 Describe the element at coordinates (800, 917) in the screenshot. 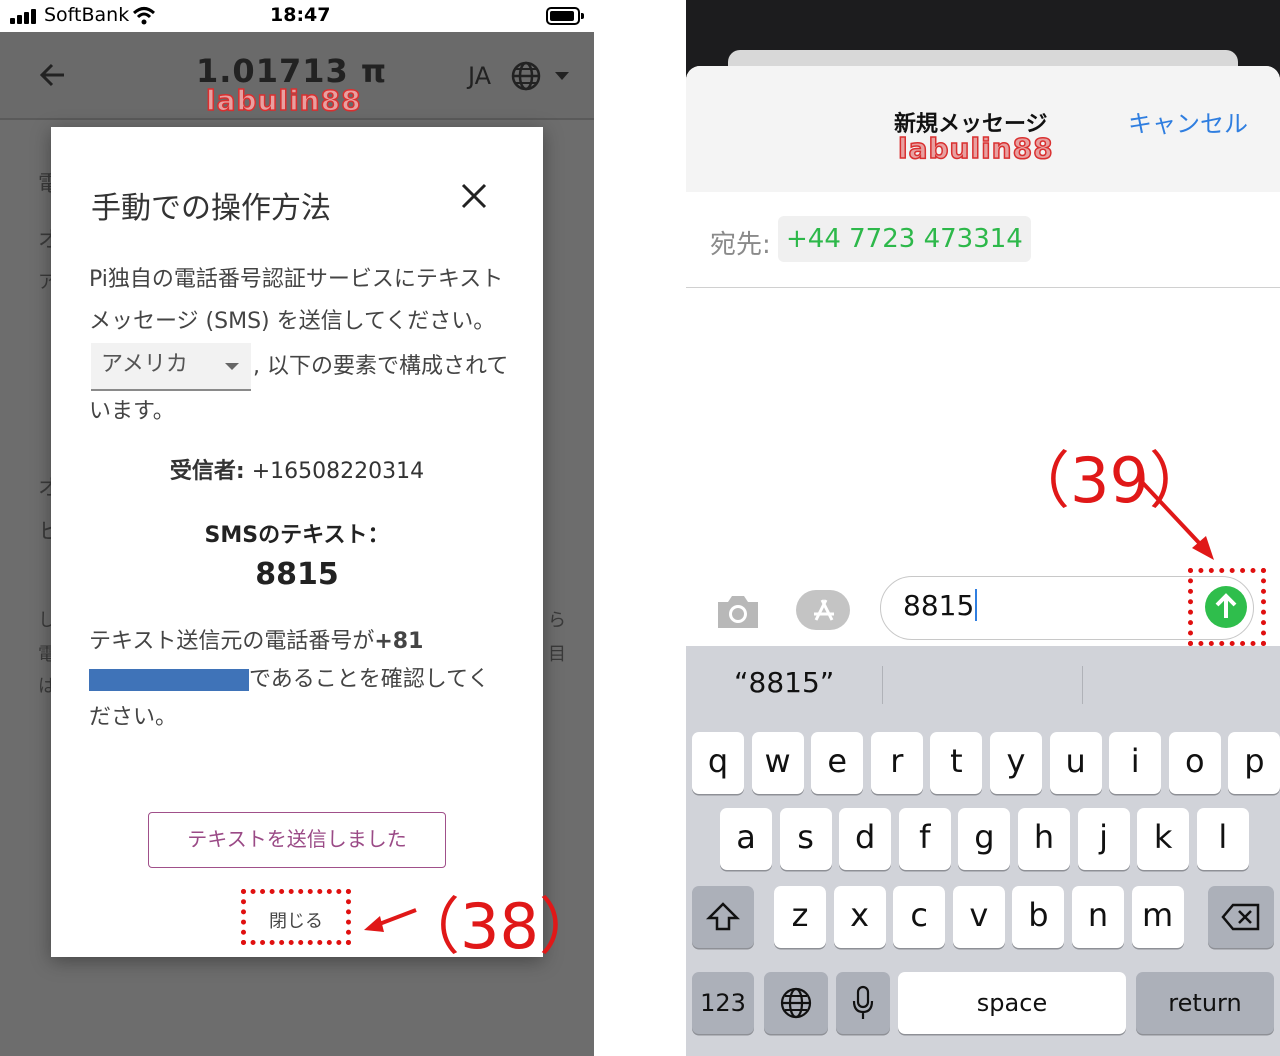

I see `key-z: z` at that location.